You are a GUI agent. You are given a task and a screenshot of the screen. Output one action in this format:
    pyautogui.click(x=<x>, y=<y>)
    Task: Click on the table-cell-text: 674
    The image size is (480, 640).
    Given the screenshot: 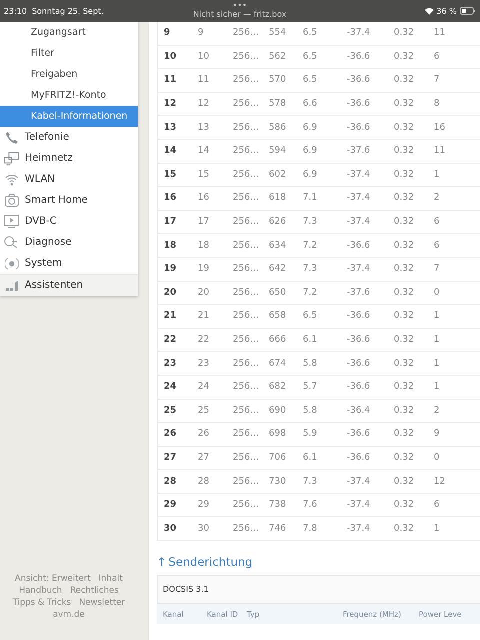 What is the action you would take?
    pyautogui.click(x=278, y=363)
    